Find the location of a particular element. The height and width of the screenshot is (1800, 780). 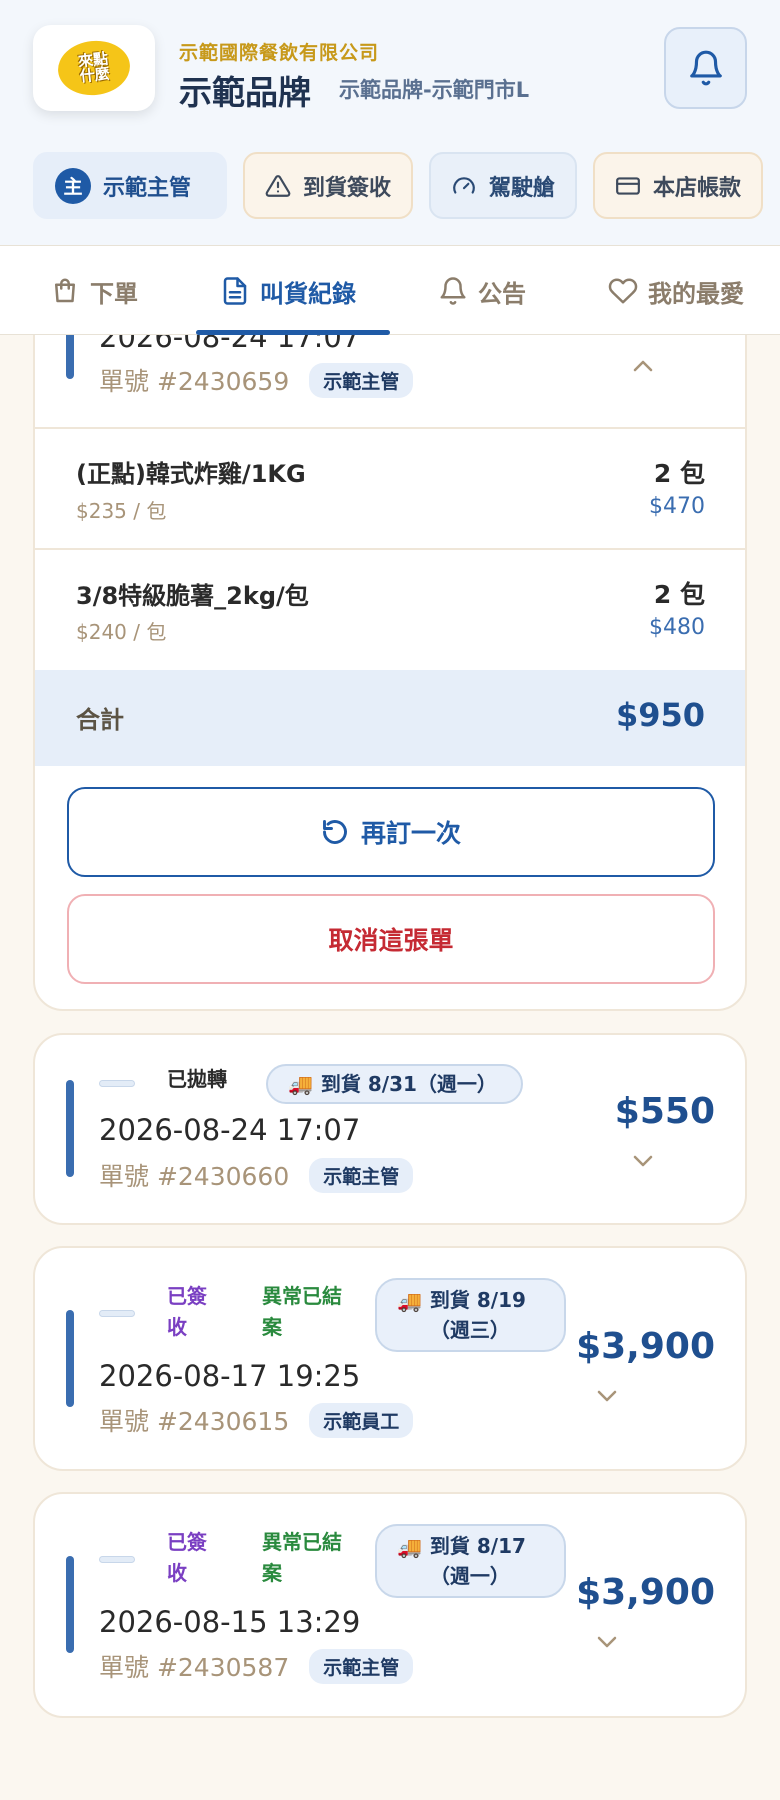

delivery-date: 到貨 8/17（週一） is located at coordinates (477, 1561).